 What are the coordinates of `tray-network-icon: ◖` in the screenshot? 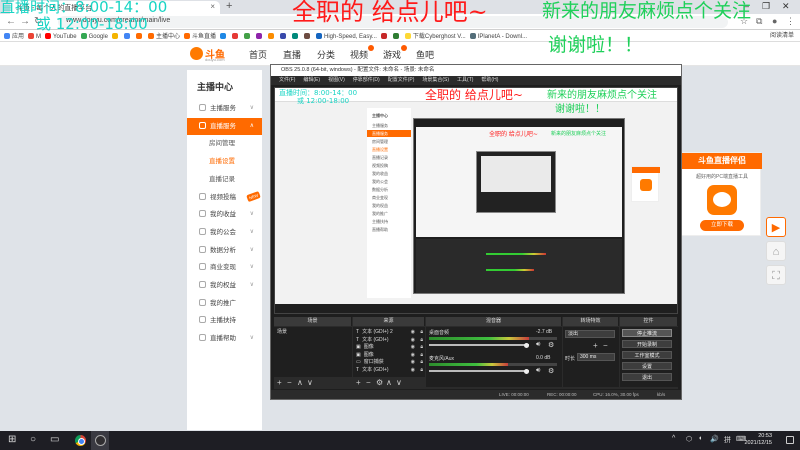 It's located at (700, 438).